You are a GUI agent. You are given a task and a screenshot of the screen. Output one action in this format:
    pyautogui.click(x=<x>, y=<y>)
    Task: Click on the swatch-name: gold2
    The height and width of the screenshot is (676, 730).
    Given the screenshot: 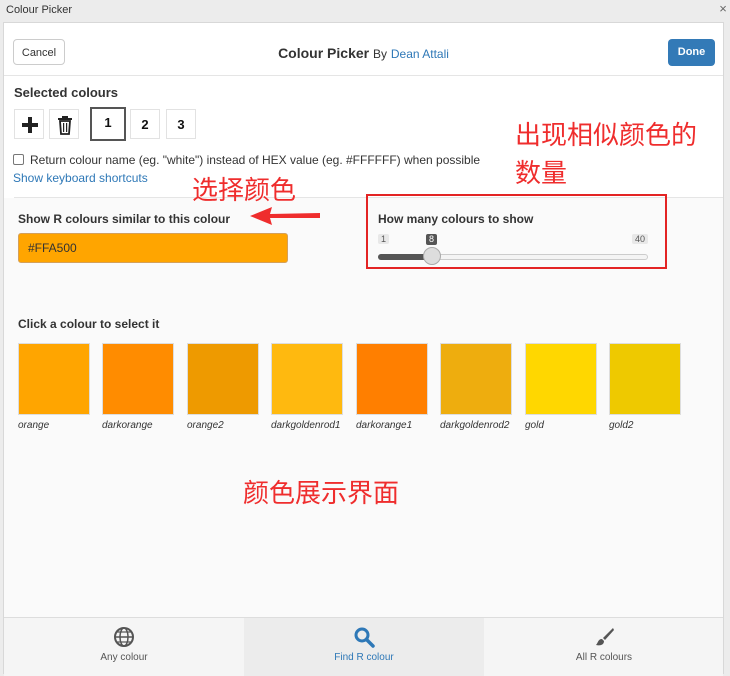 What is the action you would take?
    pyautogui.click(x=621, y=425)
    